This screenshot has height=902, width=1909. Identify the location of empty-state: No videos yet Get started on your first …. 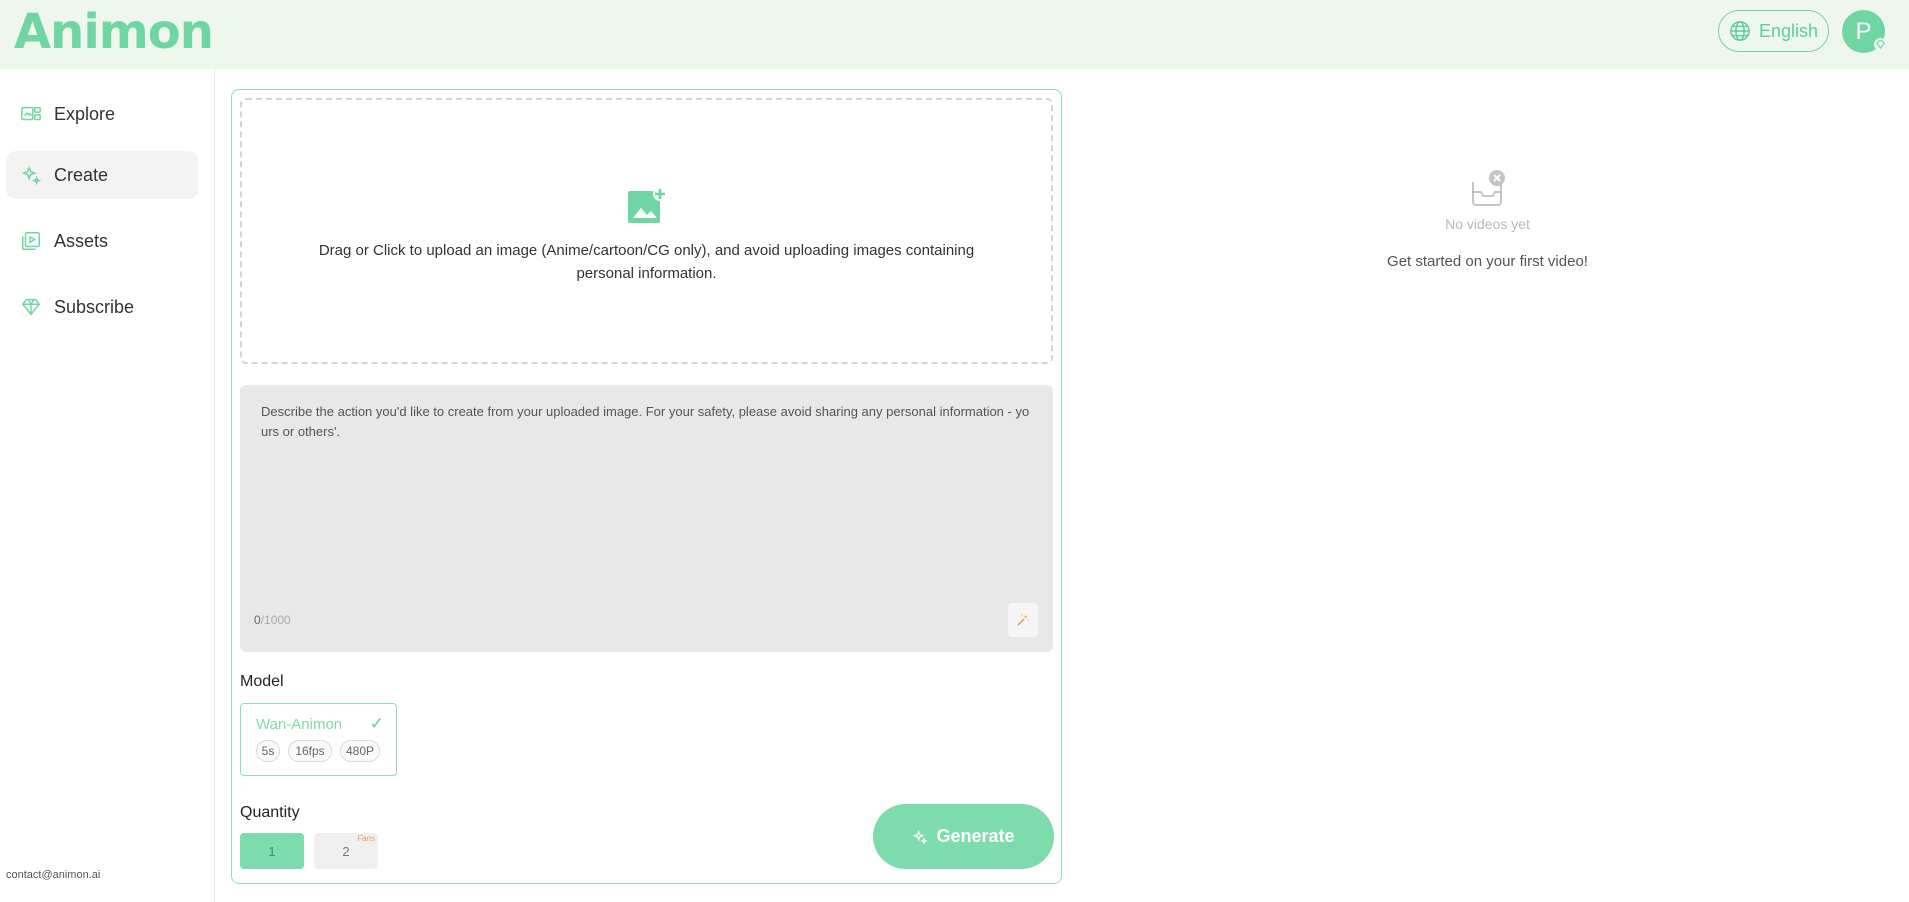
(1487, 219).